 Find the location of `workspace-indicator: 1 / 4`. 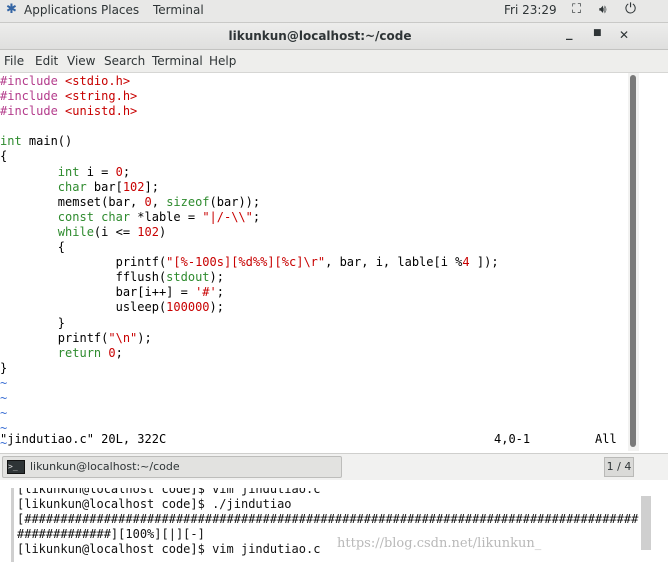

workspace-indicator: 1 / 4 is located at coordinates (619, 467).